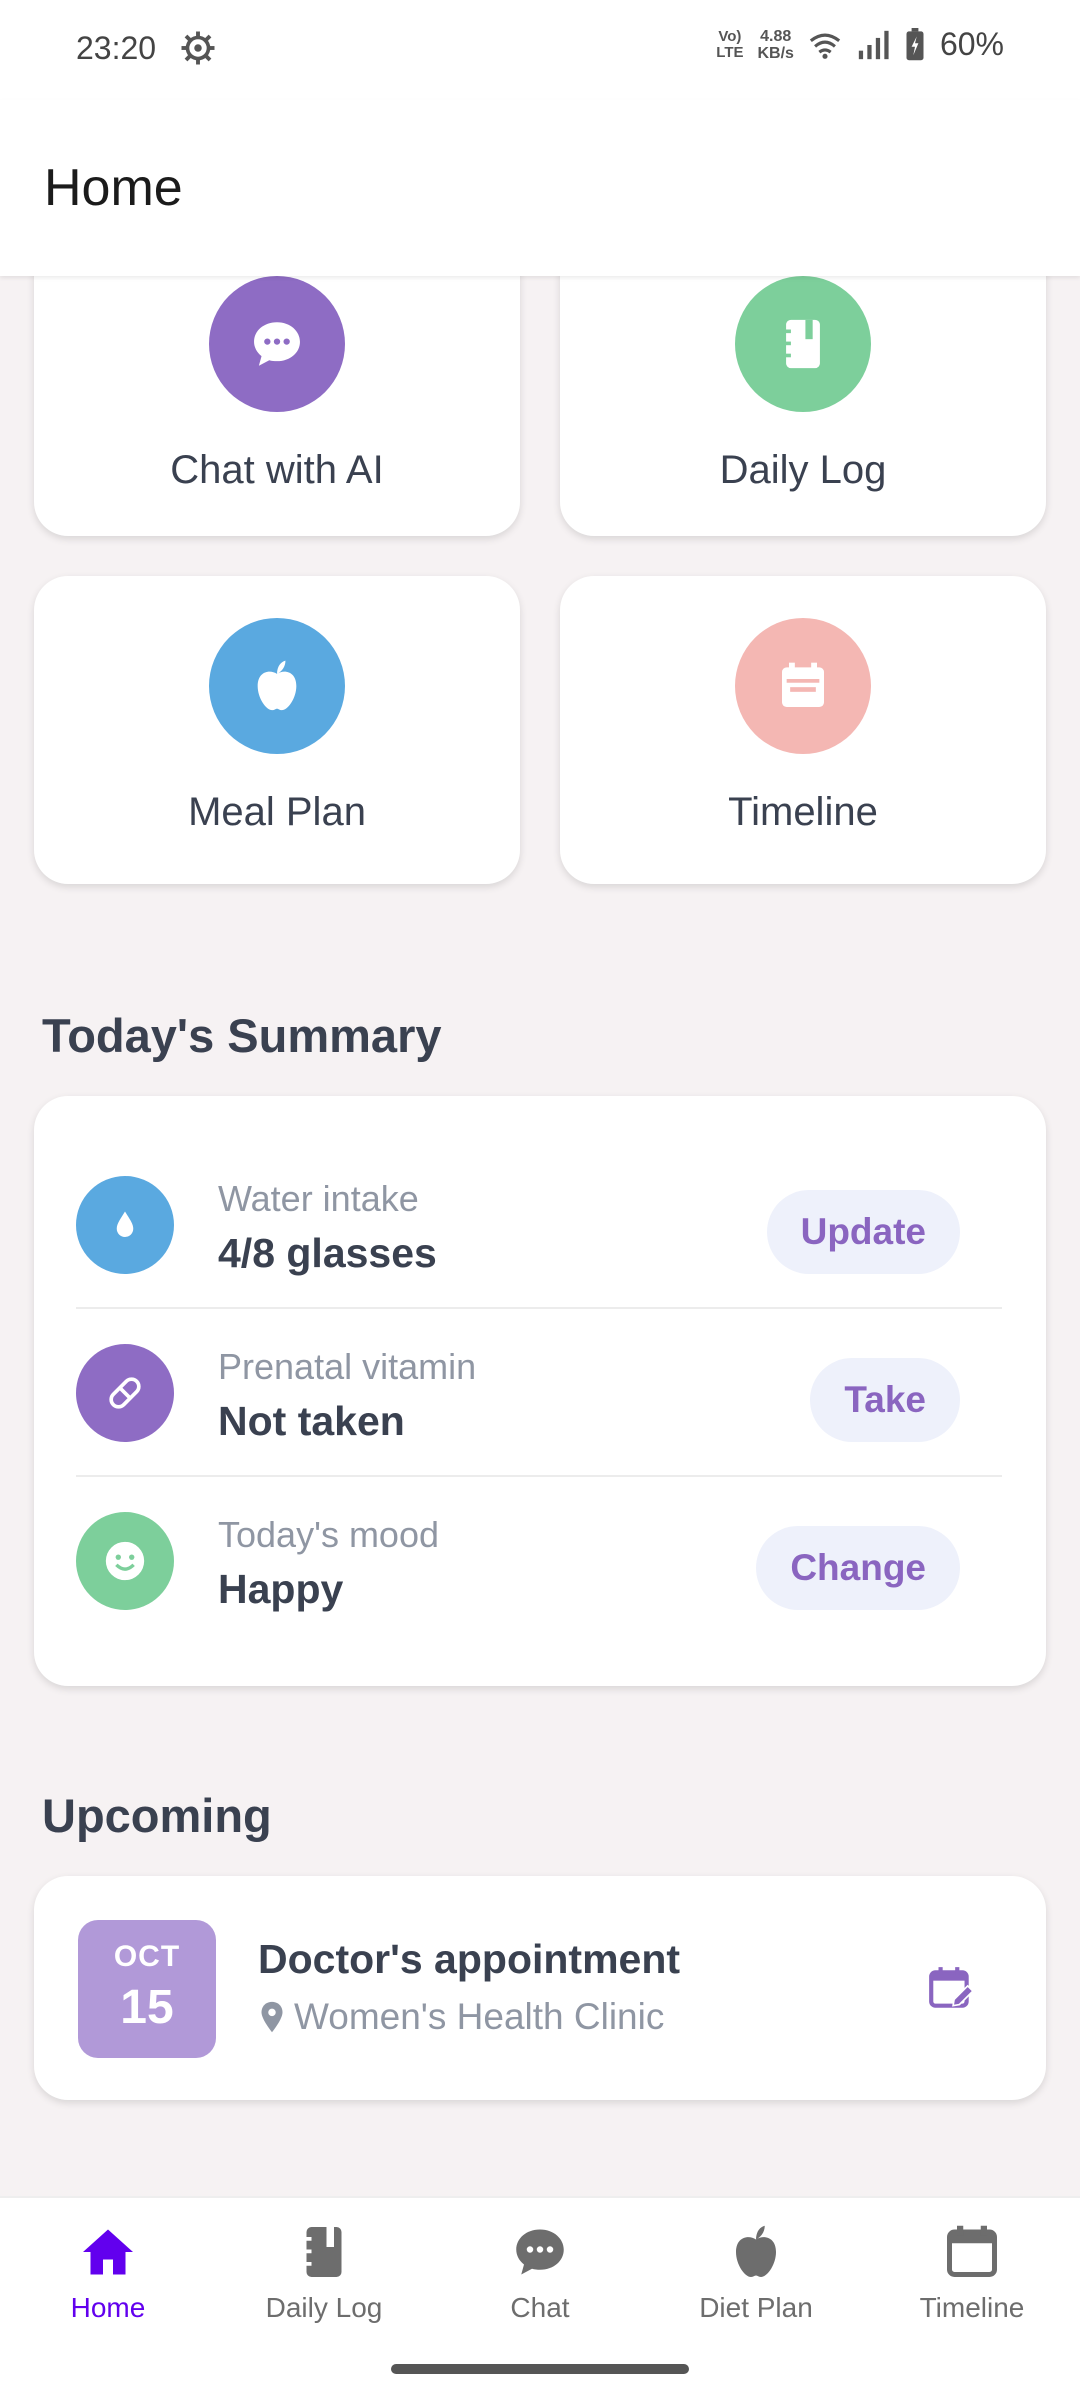  Describe the element at coordinates (281, 1589) in the screenshot. I see `summary-value: Happy` at that location.